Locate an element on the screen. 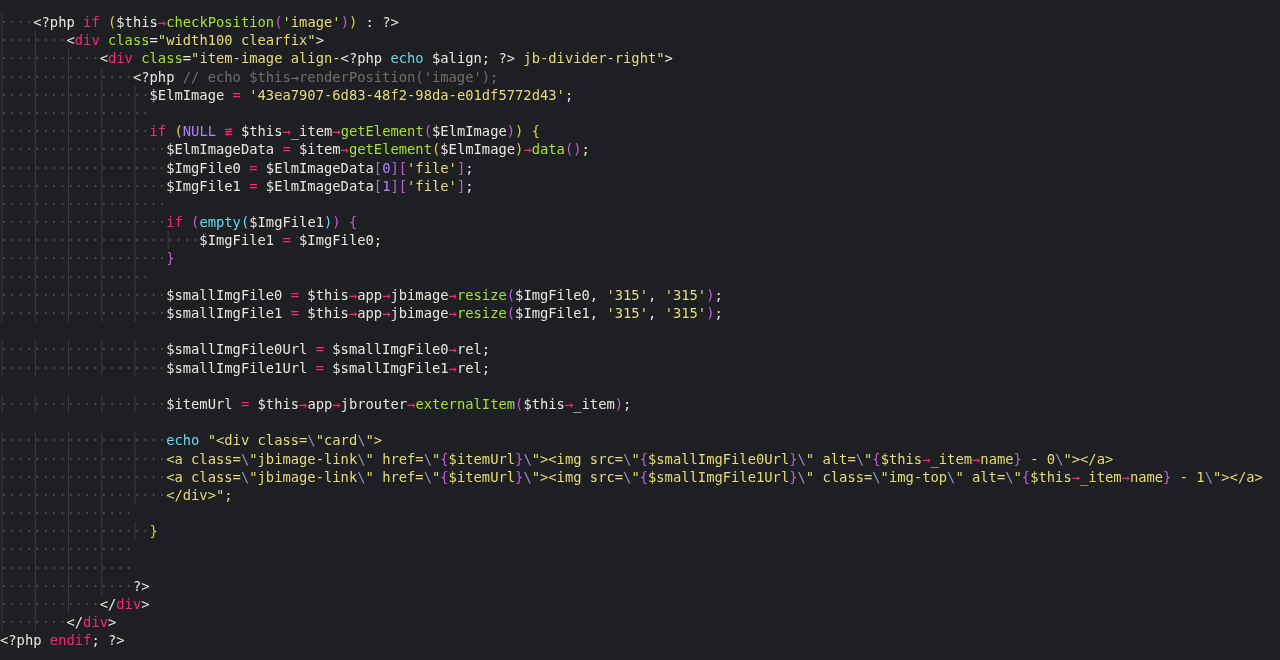  code-line: $ImgFile0 = $ElmImageData[0]['file']; is located at coordinates (320, 167).